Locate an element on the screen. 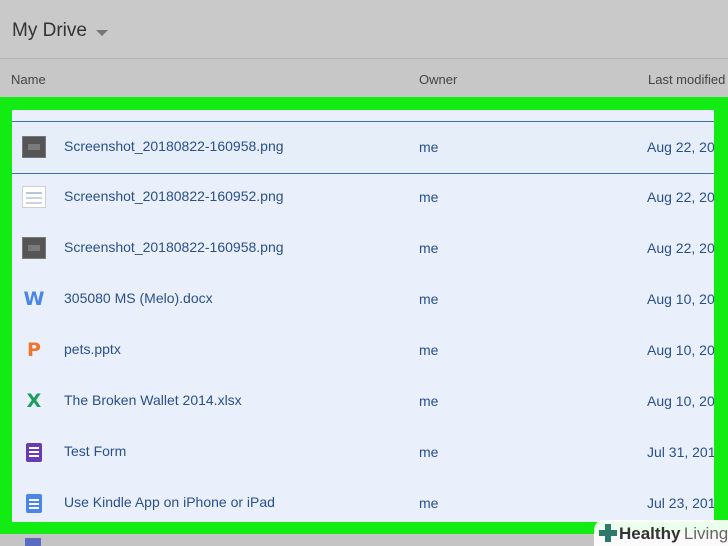 This screenshot has width=728, height=546. file-row: W 305080 MS (Melo).docx me Aug 10, 2018 is located at coordinates (363, 299).